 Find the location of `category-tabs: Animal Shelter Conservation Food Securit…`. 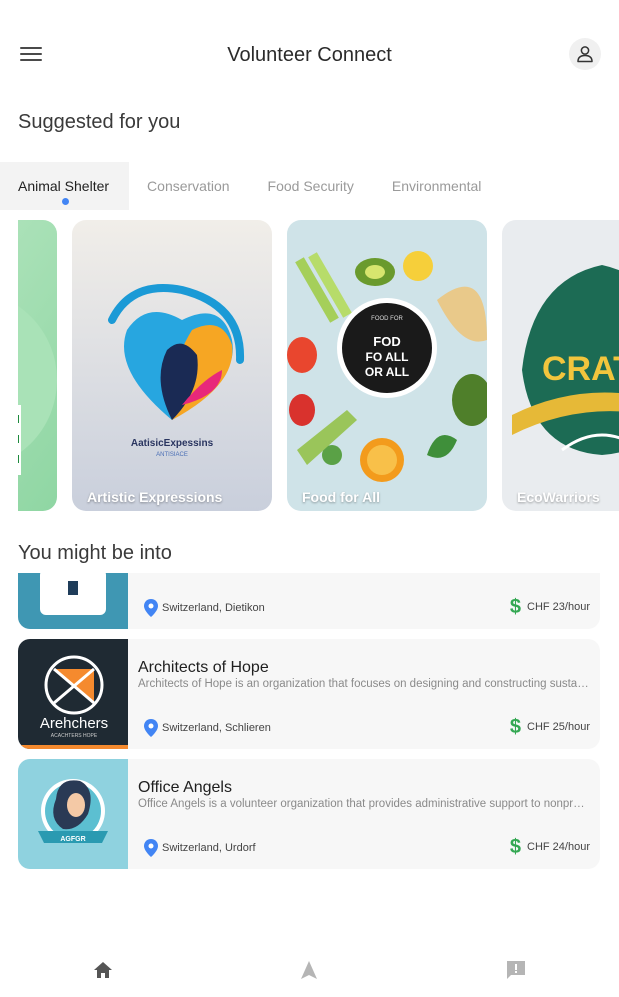

category-tabs: Animal Shelter Conservation Food Securit… is located at coordinates (250, 186).